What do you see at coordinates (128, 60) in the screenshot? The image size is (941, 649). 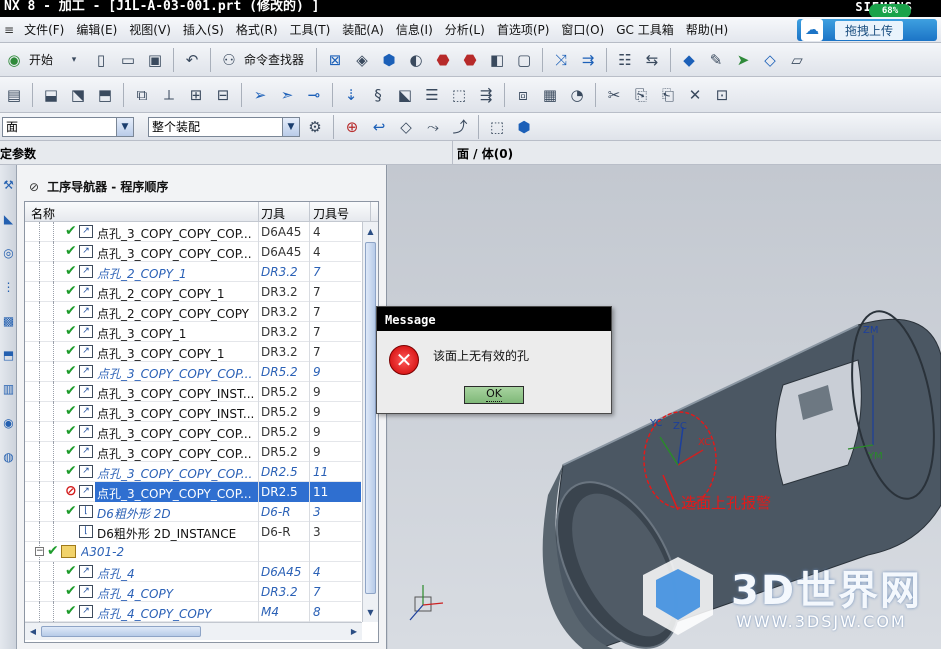 I see `open-folder-icon: ▭` at bounding box center [128, 60].